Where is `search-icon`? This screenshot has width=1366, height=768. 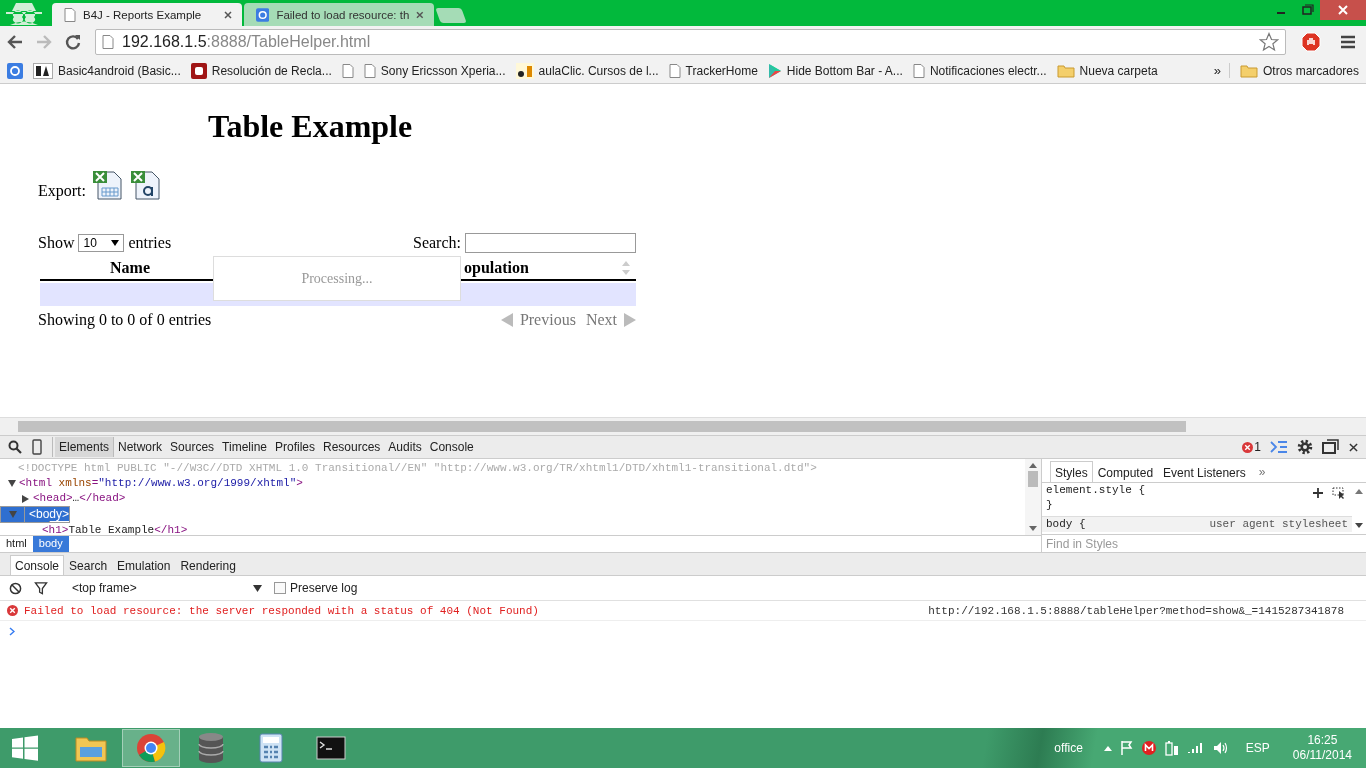
search-icon is located at coordinates (15, 447).